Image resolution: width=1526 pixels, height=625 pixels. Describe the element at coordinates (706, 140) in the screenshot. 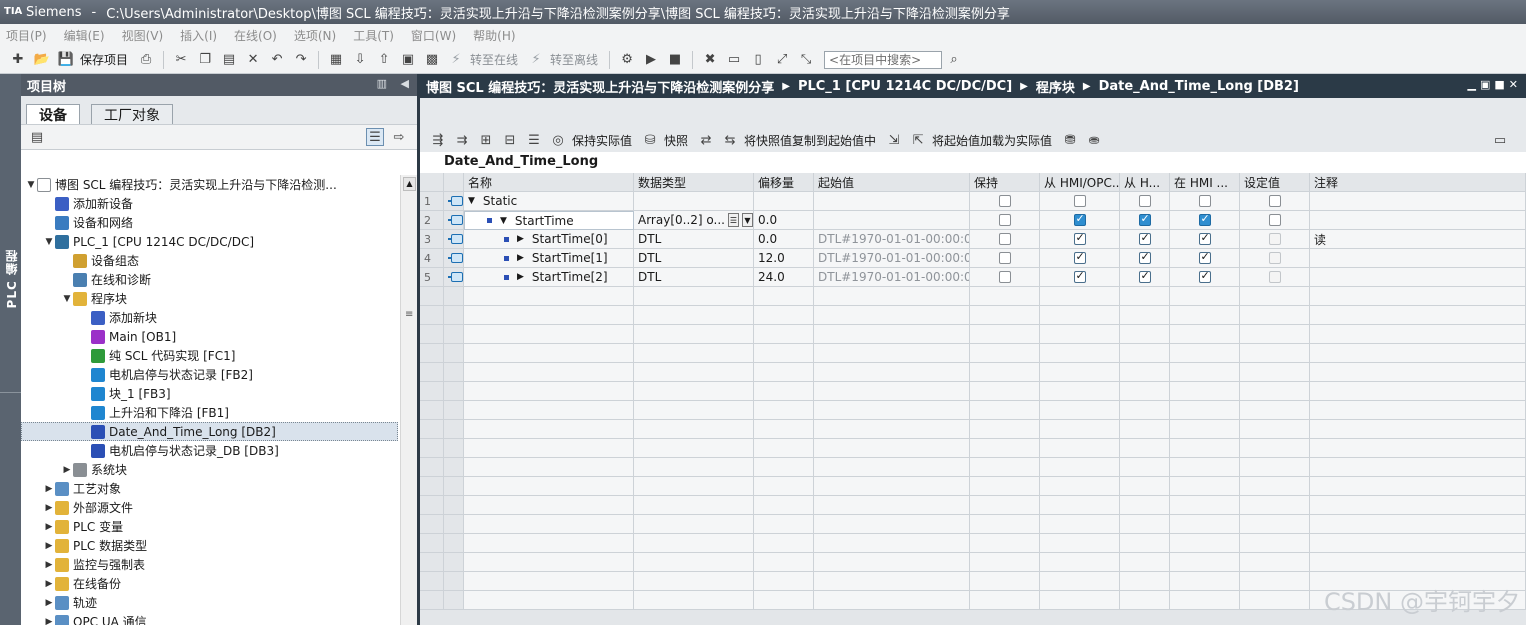

I see `copy-snapshot-icon: ⇄` at that location.